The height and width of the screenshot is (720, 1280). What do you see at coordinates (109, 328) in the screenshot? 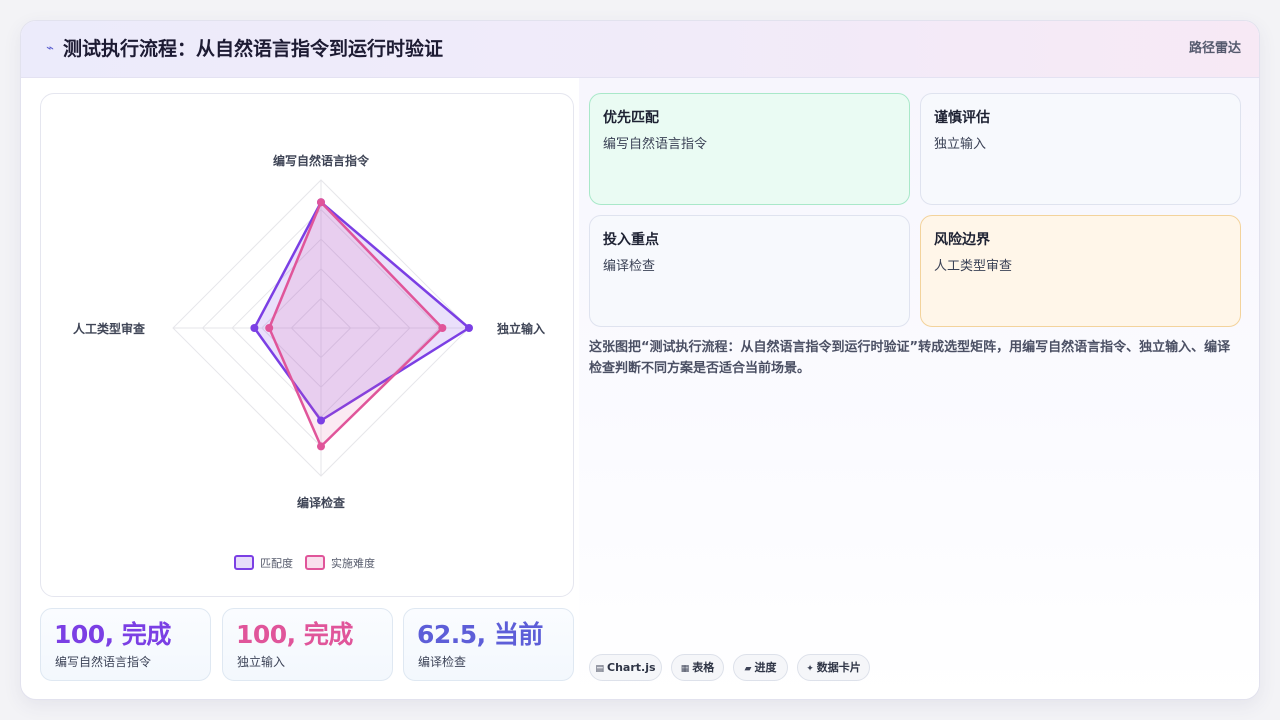
I see `axis-label: 人工类型审查` at bounding box center [109, 328].